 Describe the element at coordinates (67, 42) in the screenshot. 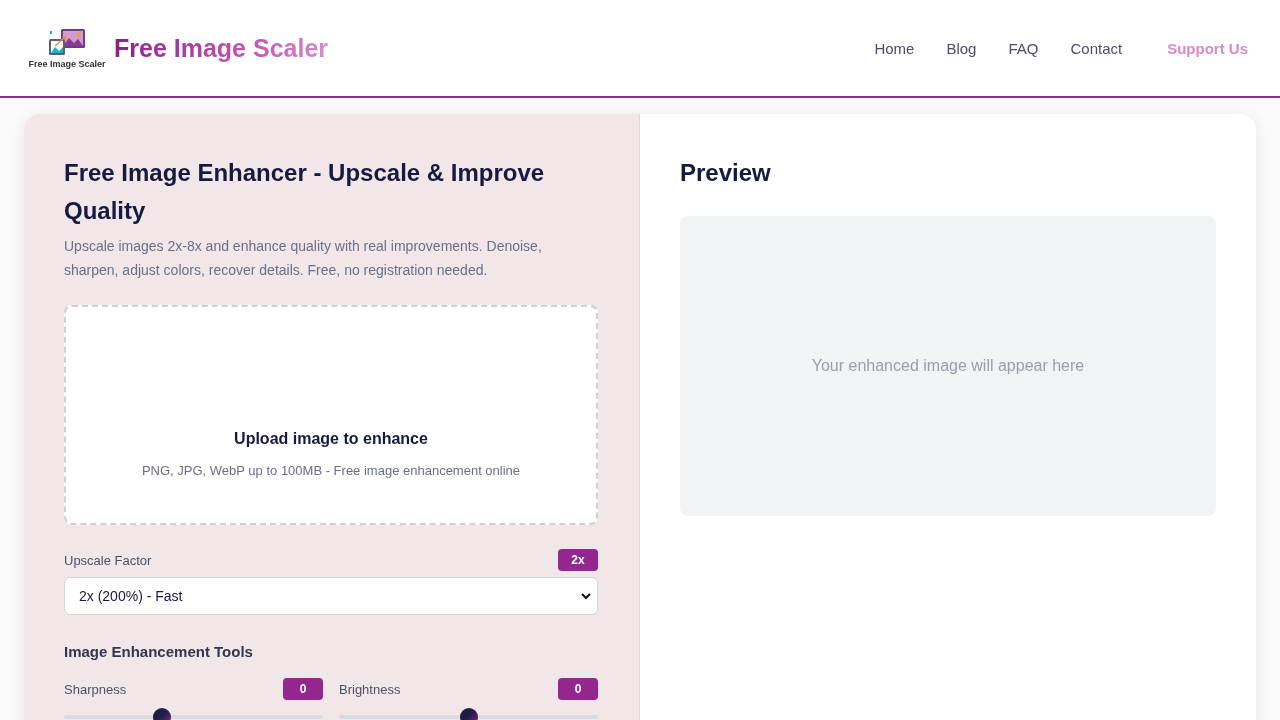

I see `picture-frames-icon` at that location.